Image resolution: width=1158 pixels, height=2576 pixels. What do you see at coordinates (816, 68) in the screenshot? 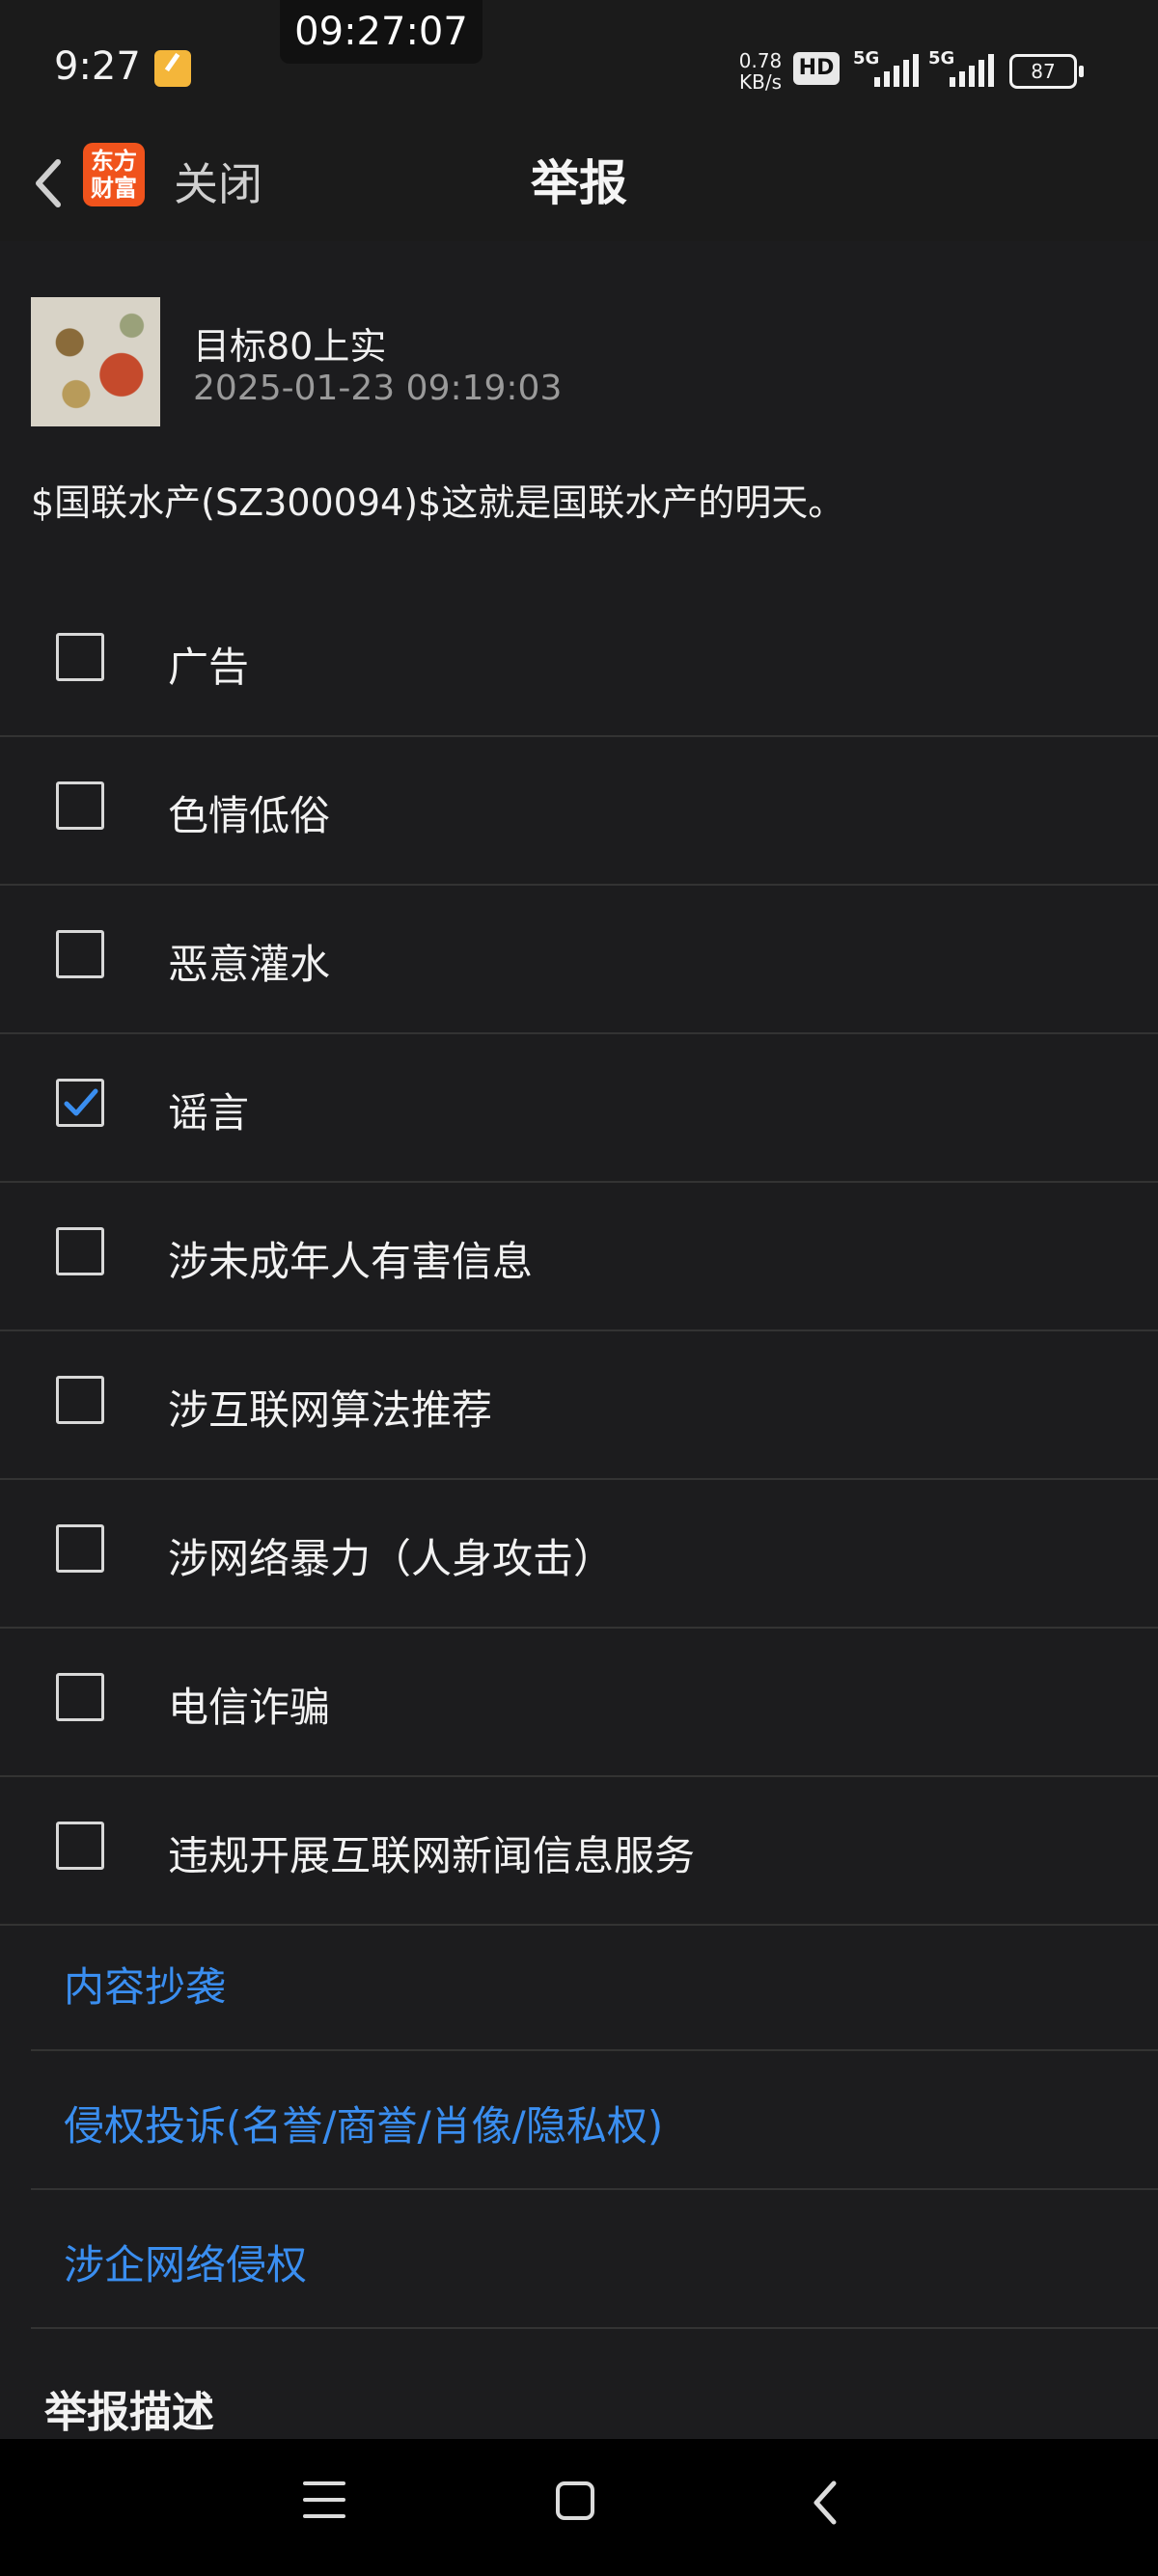
I see `hd-voice-icon: HD` at bounding box center [816, 68].